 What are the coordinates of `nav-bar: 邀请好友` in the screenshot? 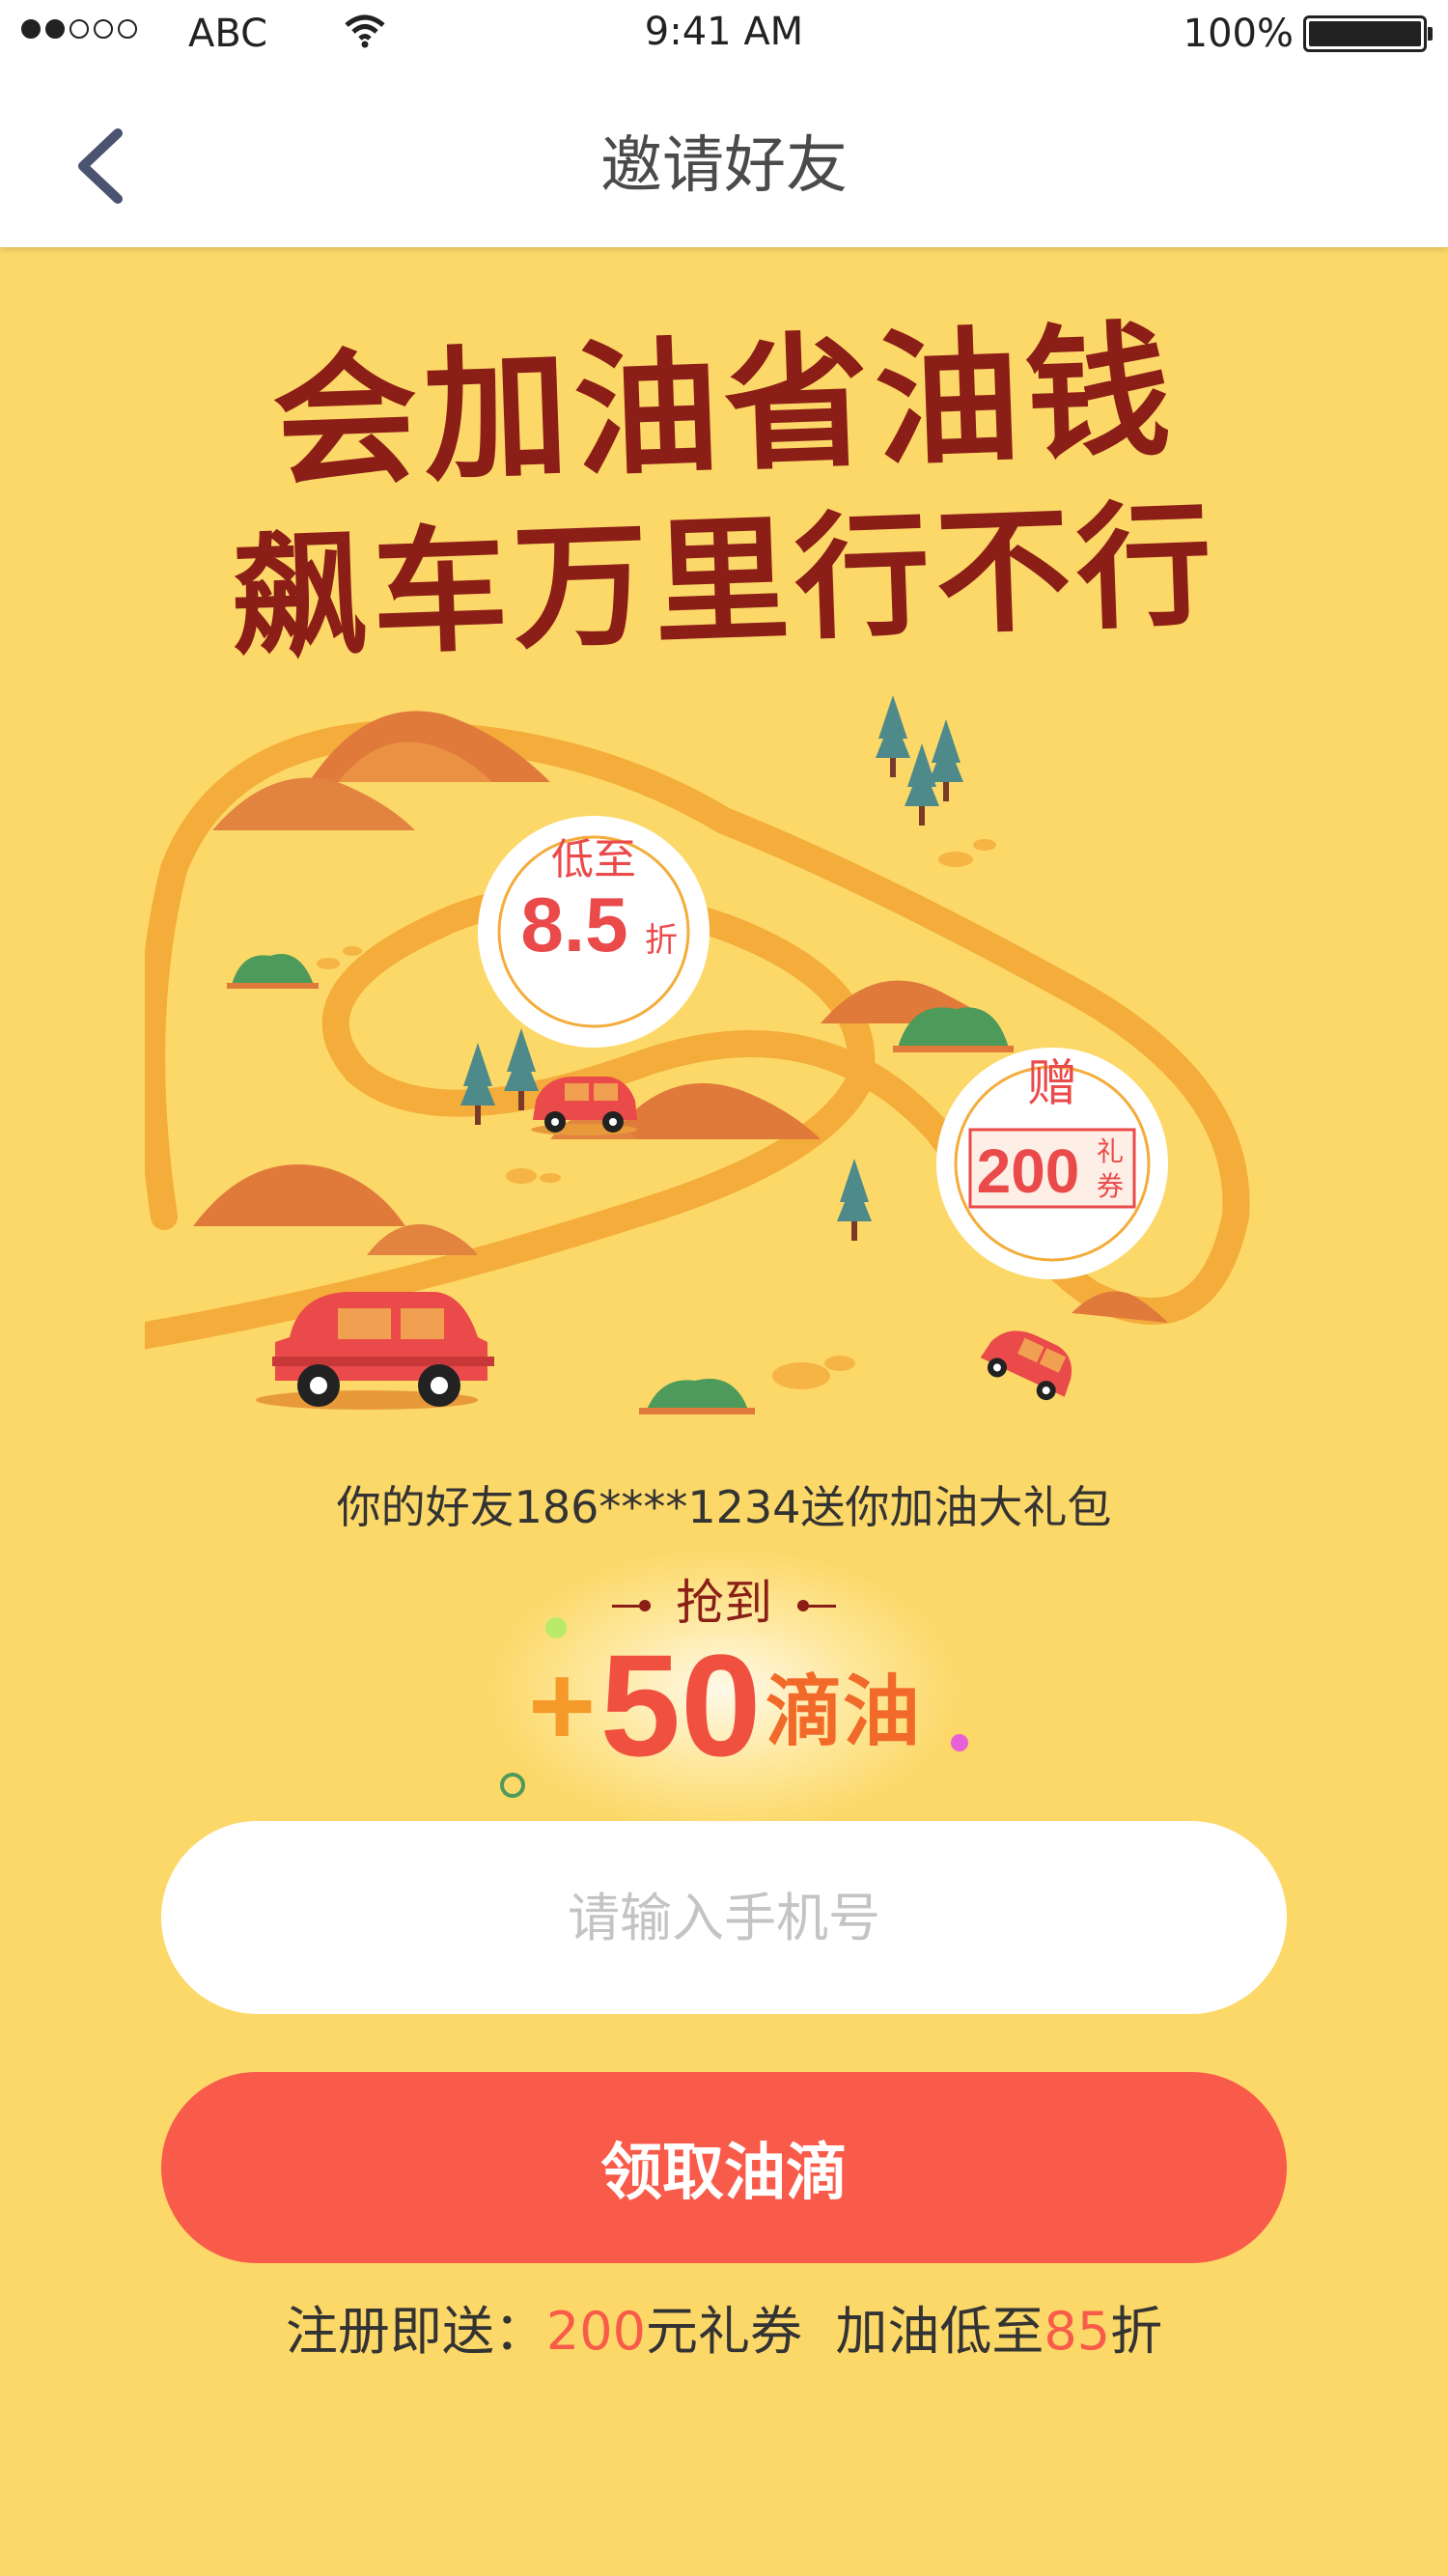 It's located at (724, 158).